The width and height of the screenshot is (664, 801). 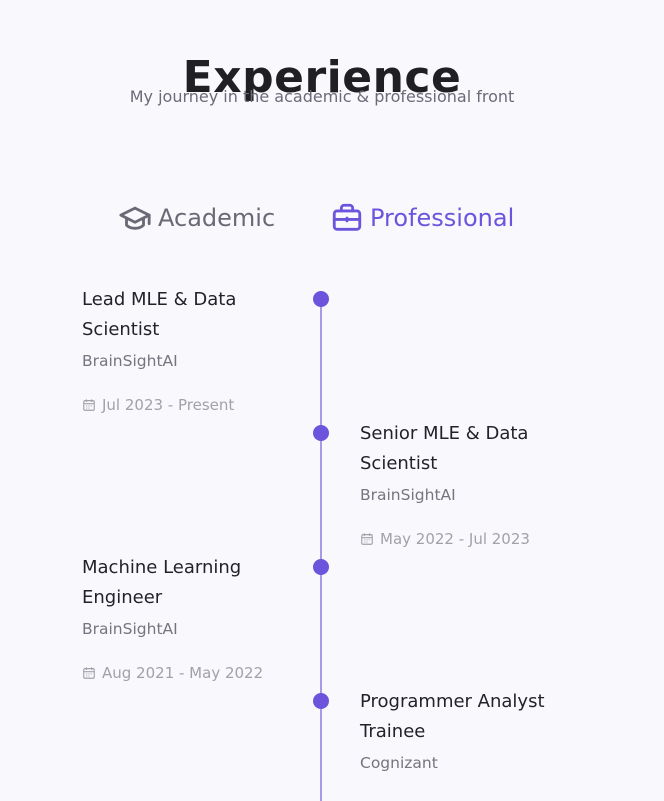 I want to click on job-title: Senior MLE & Data Scientist, so click(x=444, y=448).